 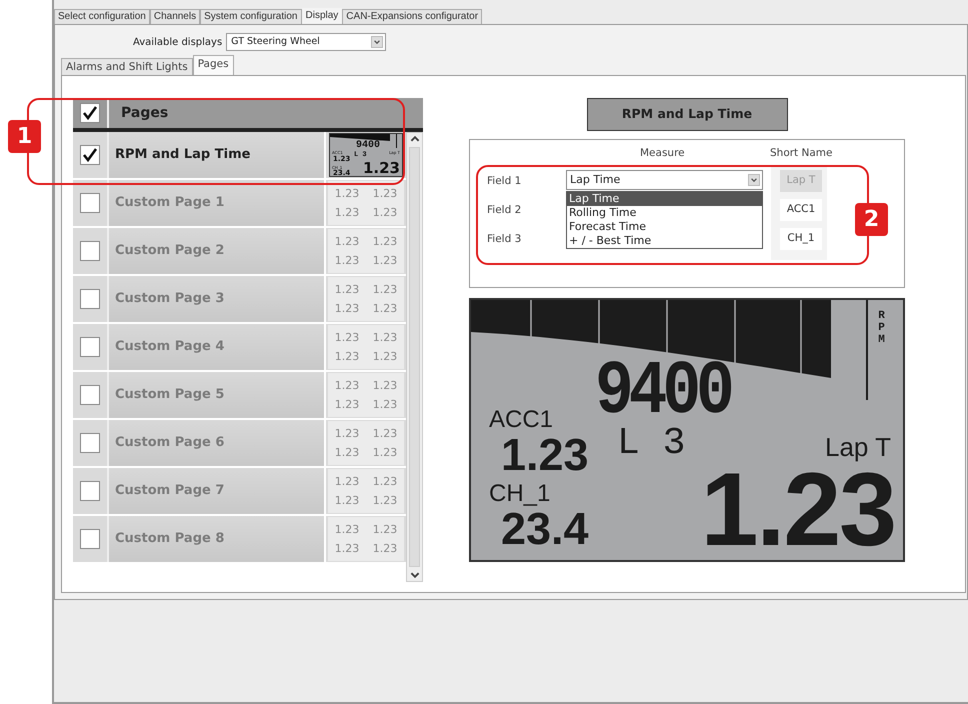 I want to click on scrollbar, so click(x=414, y=357).